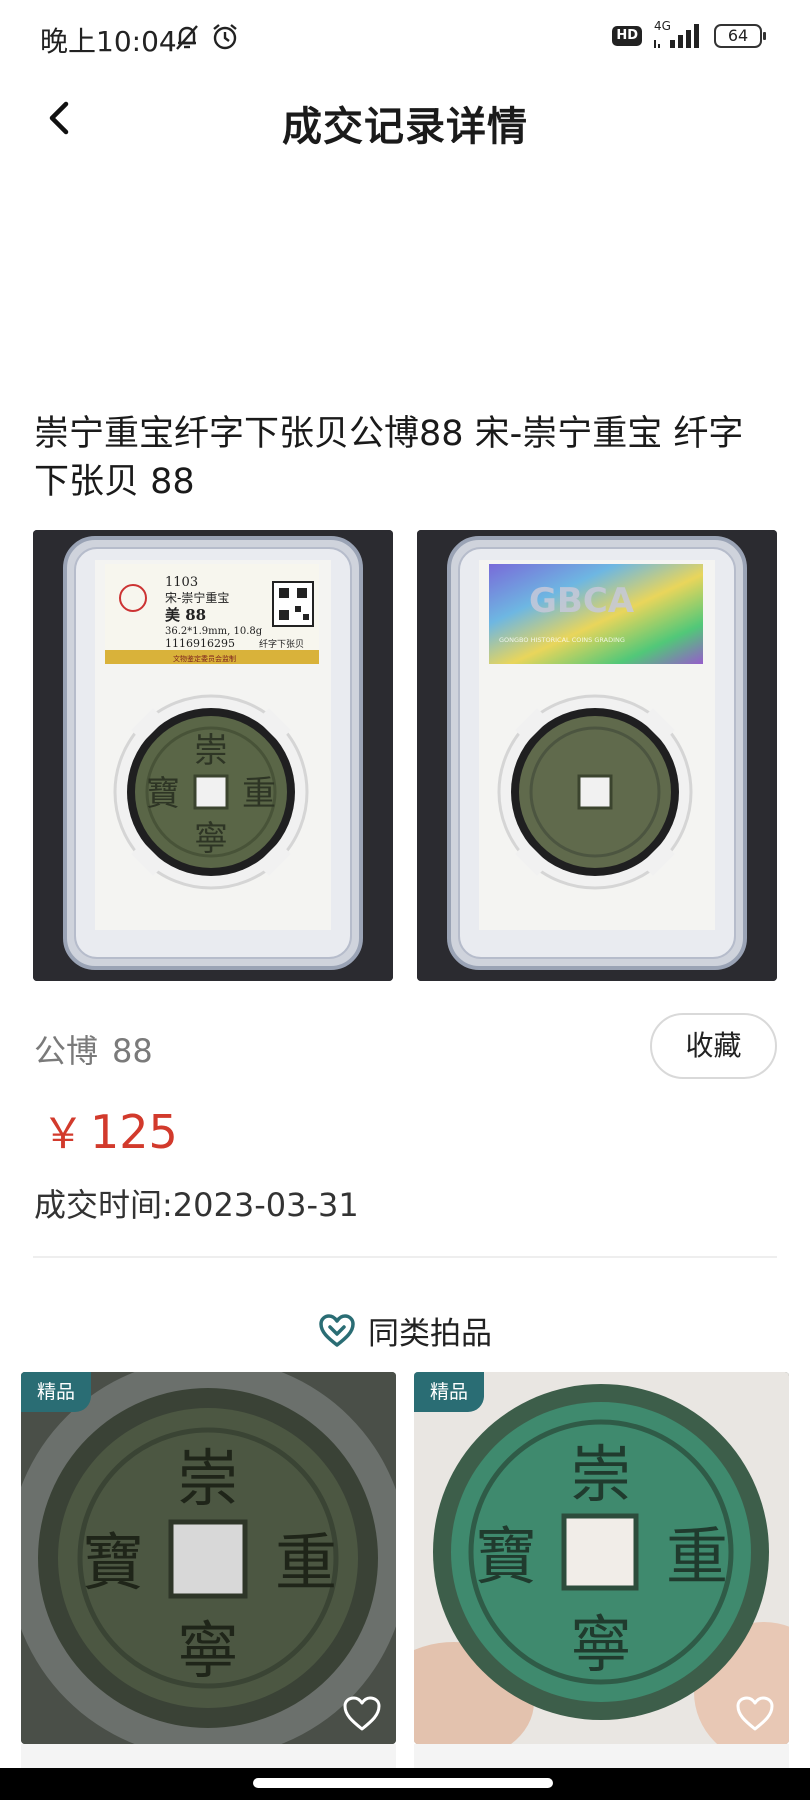  I want to click on price-currency: ￥, so click(63, 1133).